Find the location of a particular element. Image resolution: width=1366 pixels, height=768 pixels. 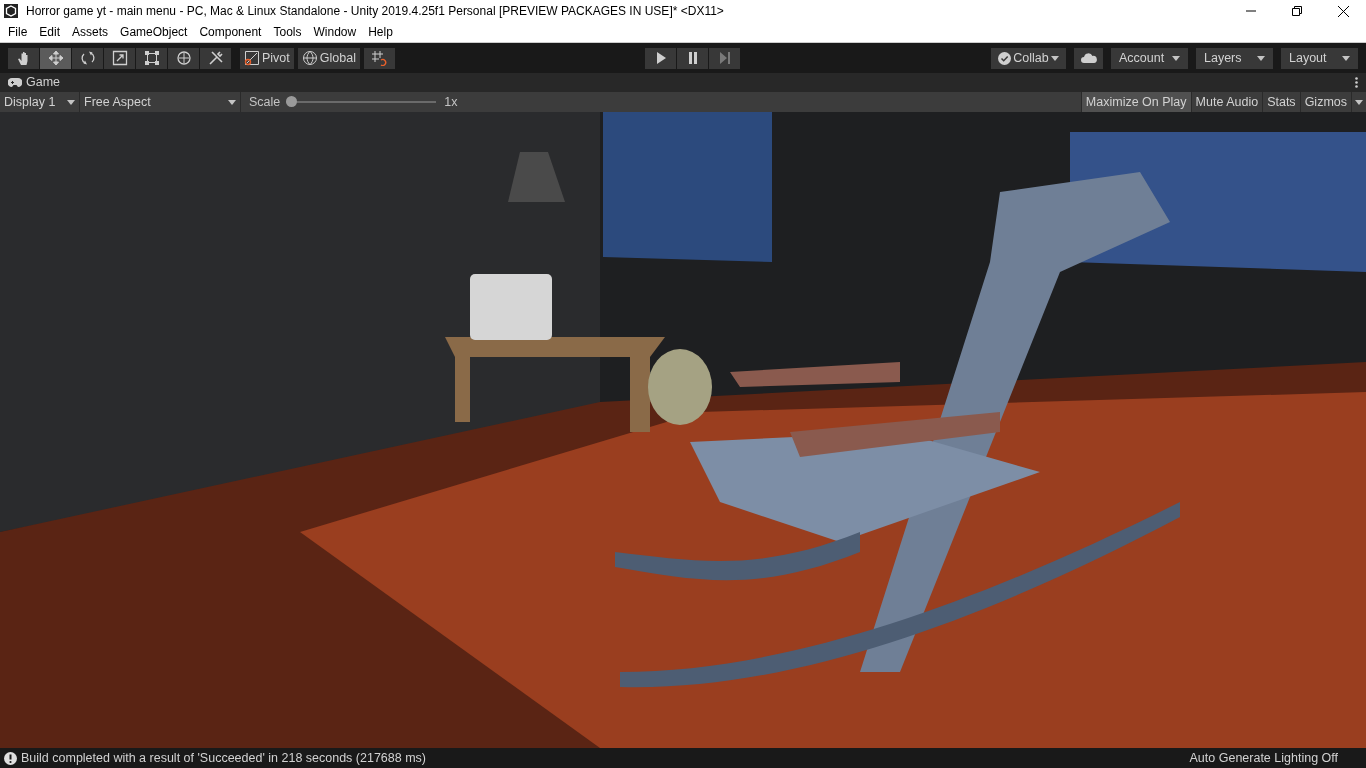

check-circle-icon is located at coordinates (1005, 58).